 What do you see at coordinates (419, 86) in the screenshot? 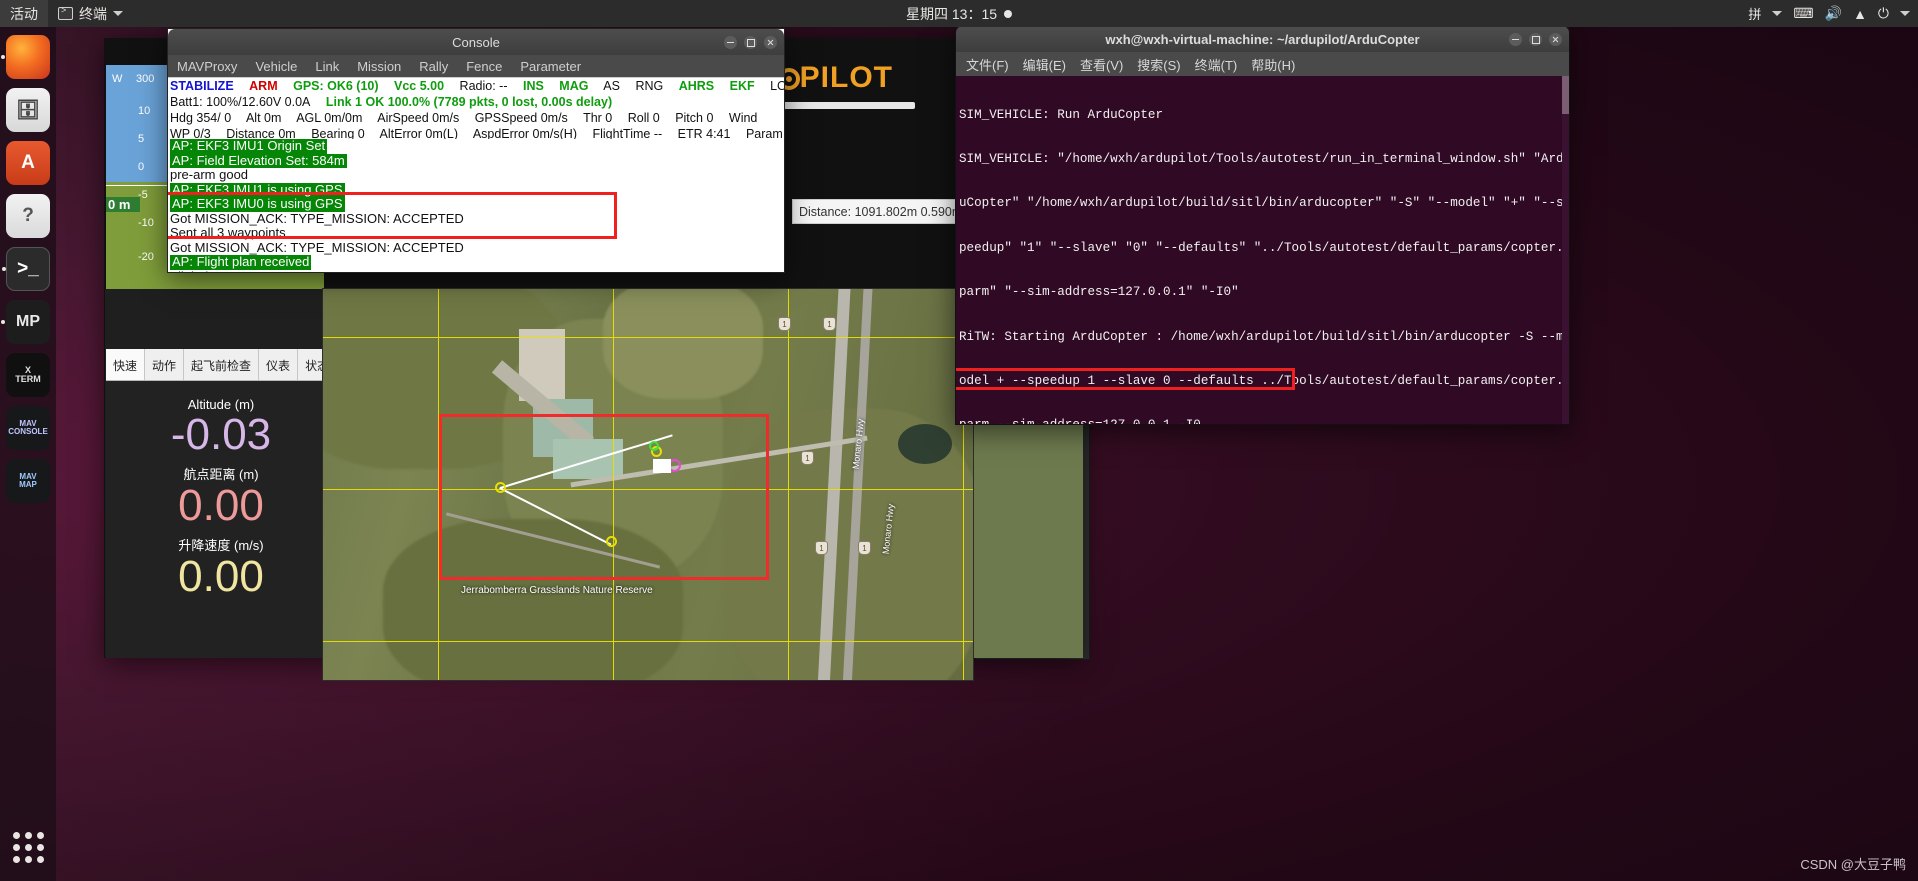
I see `status-vcc: Vcc 5.00` at bounding box center [419, 86].